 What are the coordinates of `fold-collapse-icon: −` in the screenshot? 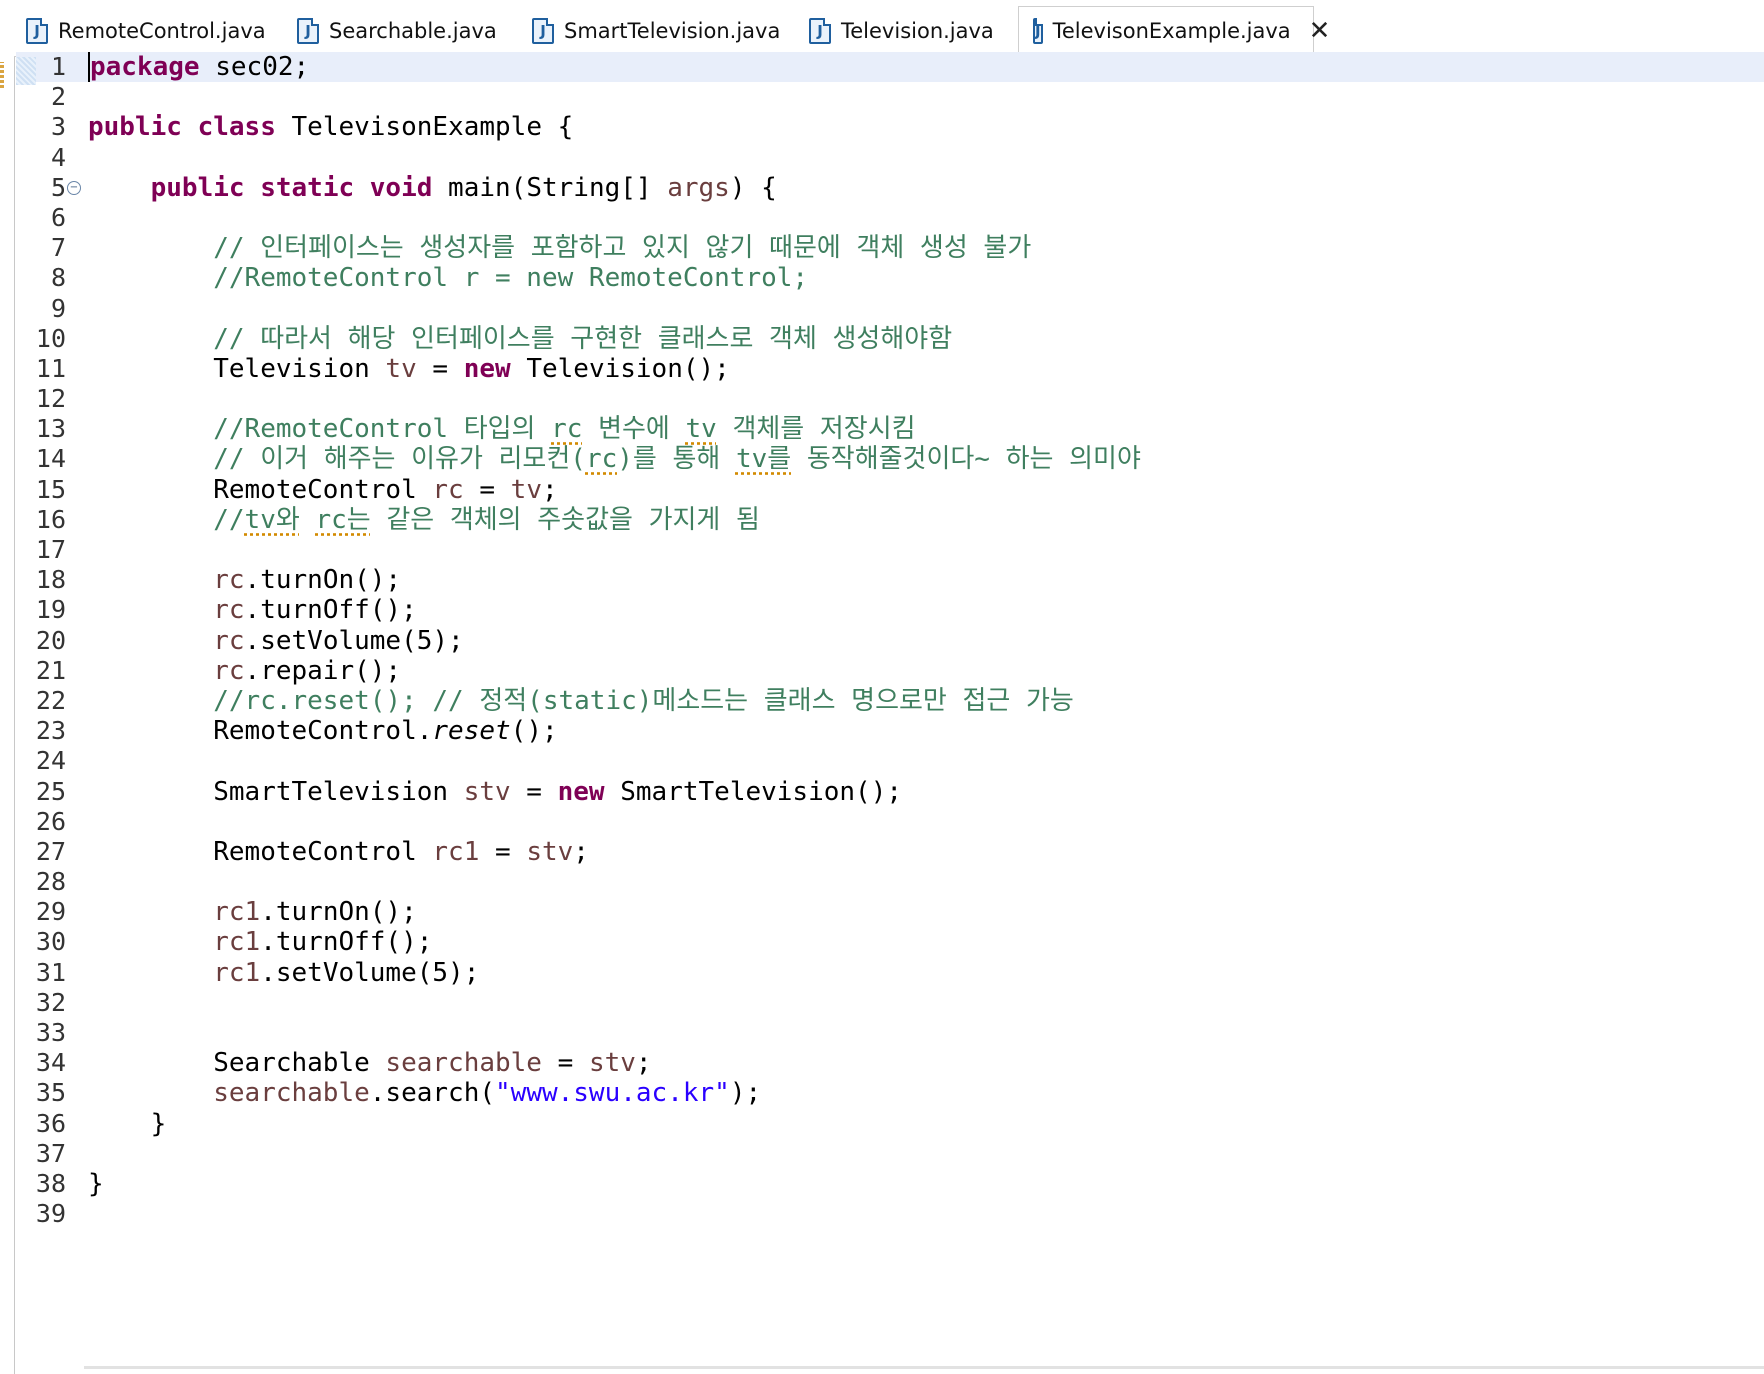 It's located at (74, 187).